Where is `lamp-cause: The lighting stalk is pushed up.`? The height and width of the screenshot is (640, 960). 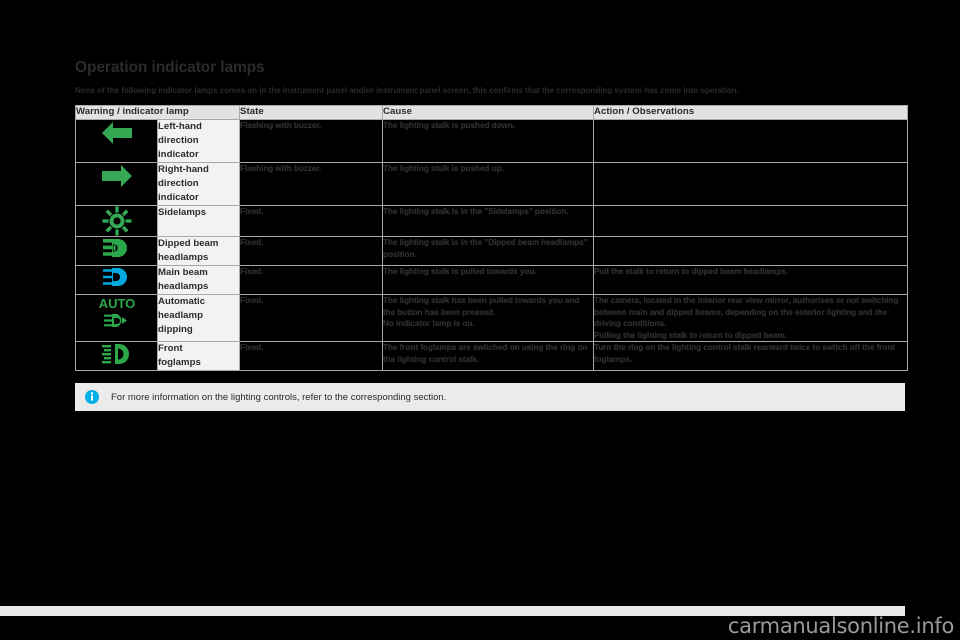
lamp-cause: The lighting stalk is pushed up. is located at coordinates (488, 184).